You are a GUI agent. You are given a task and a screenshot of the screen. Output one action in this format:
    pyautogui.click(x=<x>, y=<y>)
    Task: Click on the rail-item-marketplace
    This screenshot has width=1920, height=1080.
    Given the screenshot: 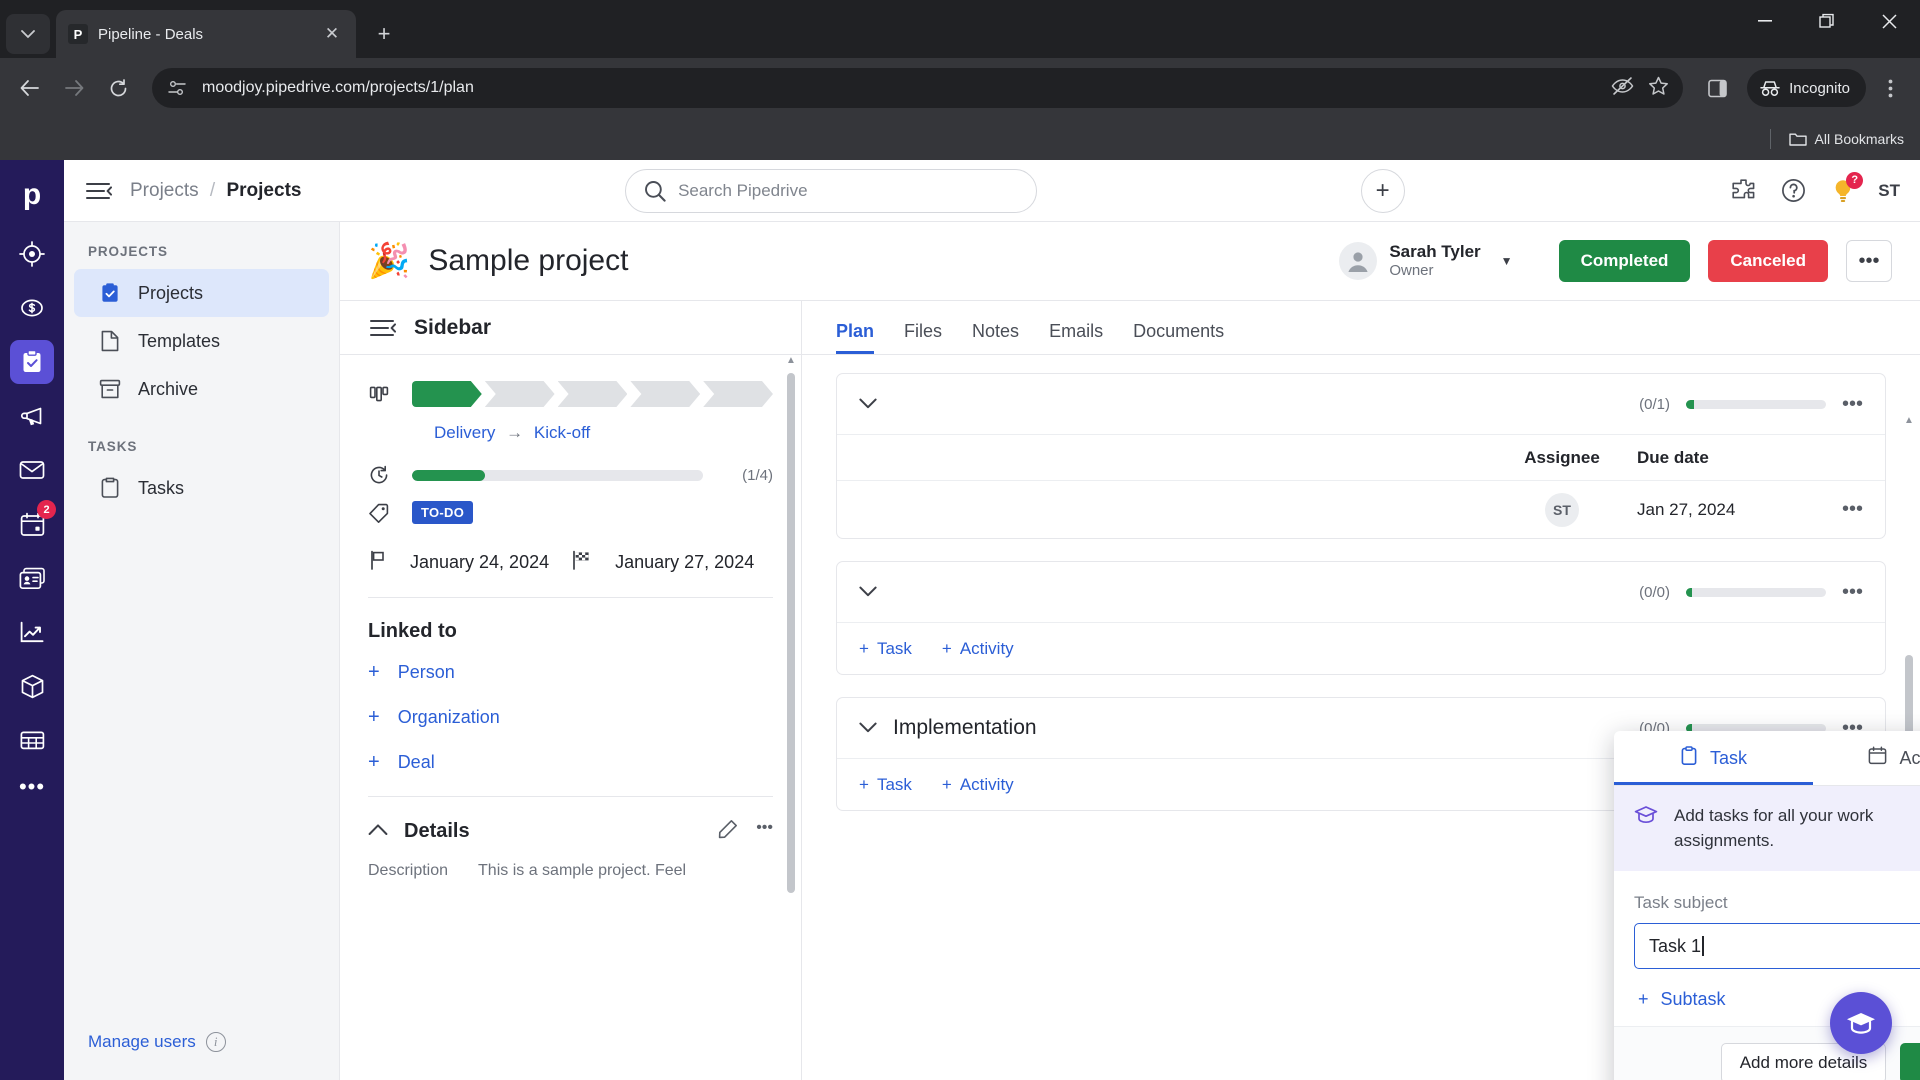 What is the action you would take?
    pyautogui.click(x=32, y=740)
    